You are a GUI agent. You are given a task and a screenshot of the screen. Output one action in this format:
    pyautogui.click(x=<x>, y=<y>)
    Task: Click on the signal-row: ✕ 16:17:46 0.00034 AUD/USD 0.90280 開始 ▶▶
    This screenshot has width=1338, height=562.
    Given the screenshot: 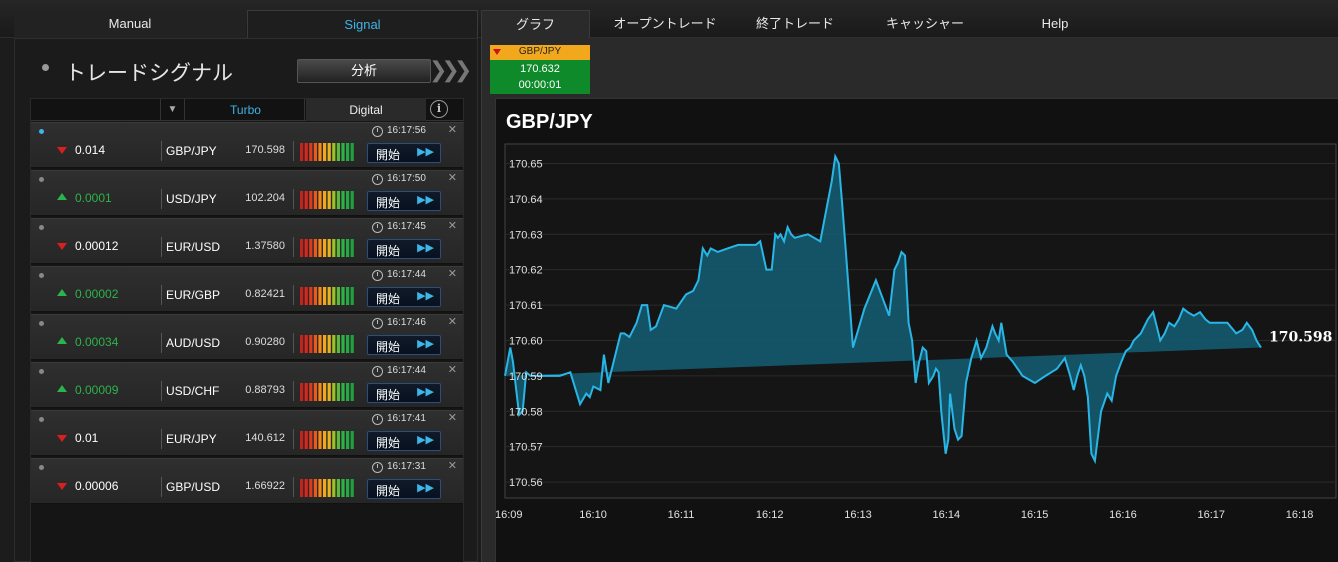 What is the action you would take?
    pyautogui.click(x=247, y=337)
    